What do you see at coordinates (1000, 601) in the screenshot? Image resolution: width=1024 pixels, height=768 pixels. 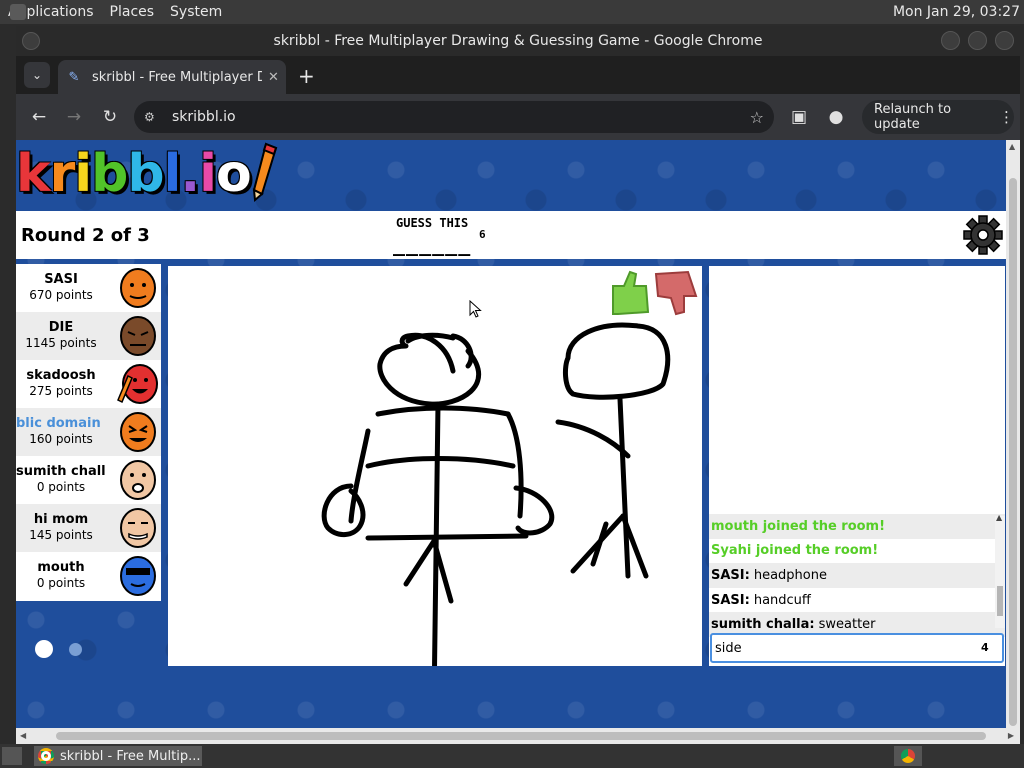 I see `chat-scroll-thumb` at bounding box center [1000, 601].